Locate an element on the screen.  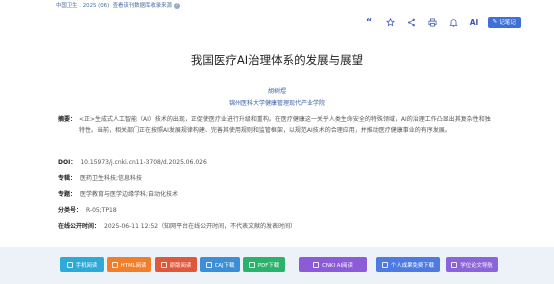
html-read-button: HTML阅读 is located at coordinates (129, 264).